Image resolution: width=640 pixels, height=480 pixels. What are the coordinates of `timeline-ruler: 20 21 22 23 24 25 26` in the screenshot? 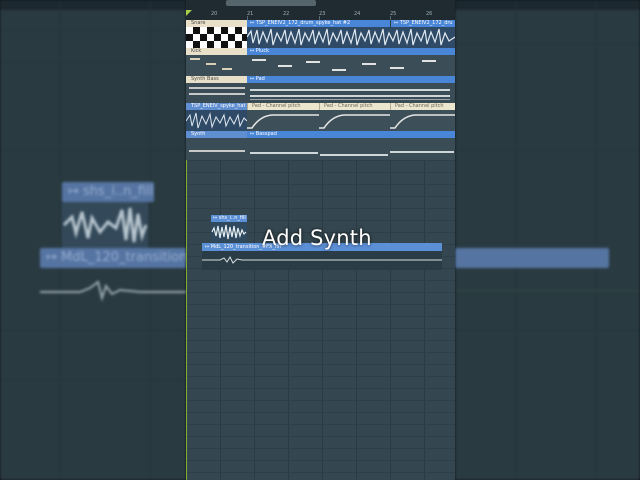 It's located at (320, 10).